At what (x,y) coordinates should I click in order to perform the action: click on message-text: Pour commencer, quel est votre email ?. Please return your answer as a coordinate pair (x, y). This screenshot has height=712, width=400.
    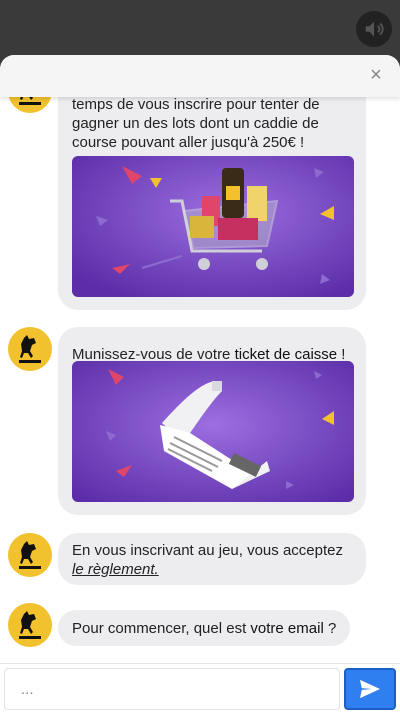
    Looking at the image, I should click on (204, 628).